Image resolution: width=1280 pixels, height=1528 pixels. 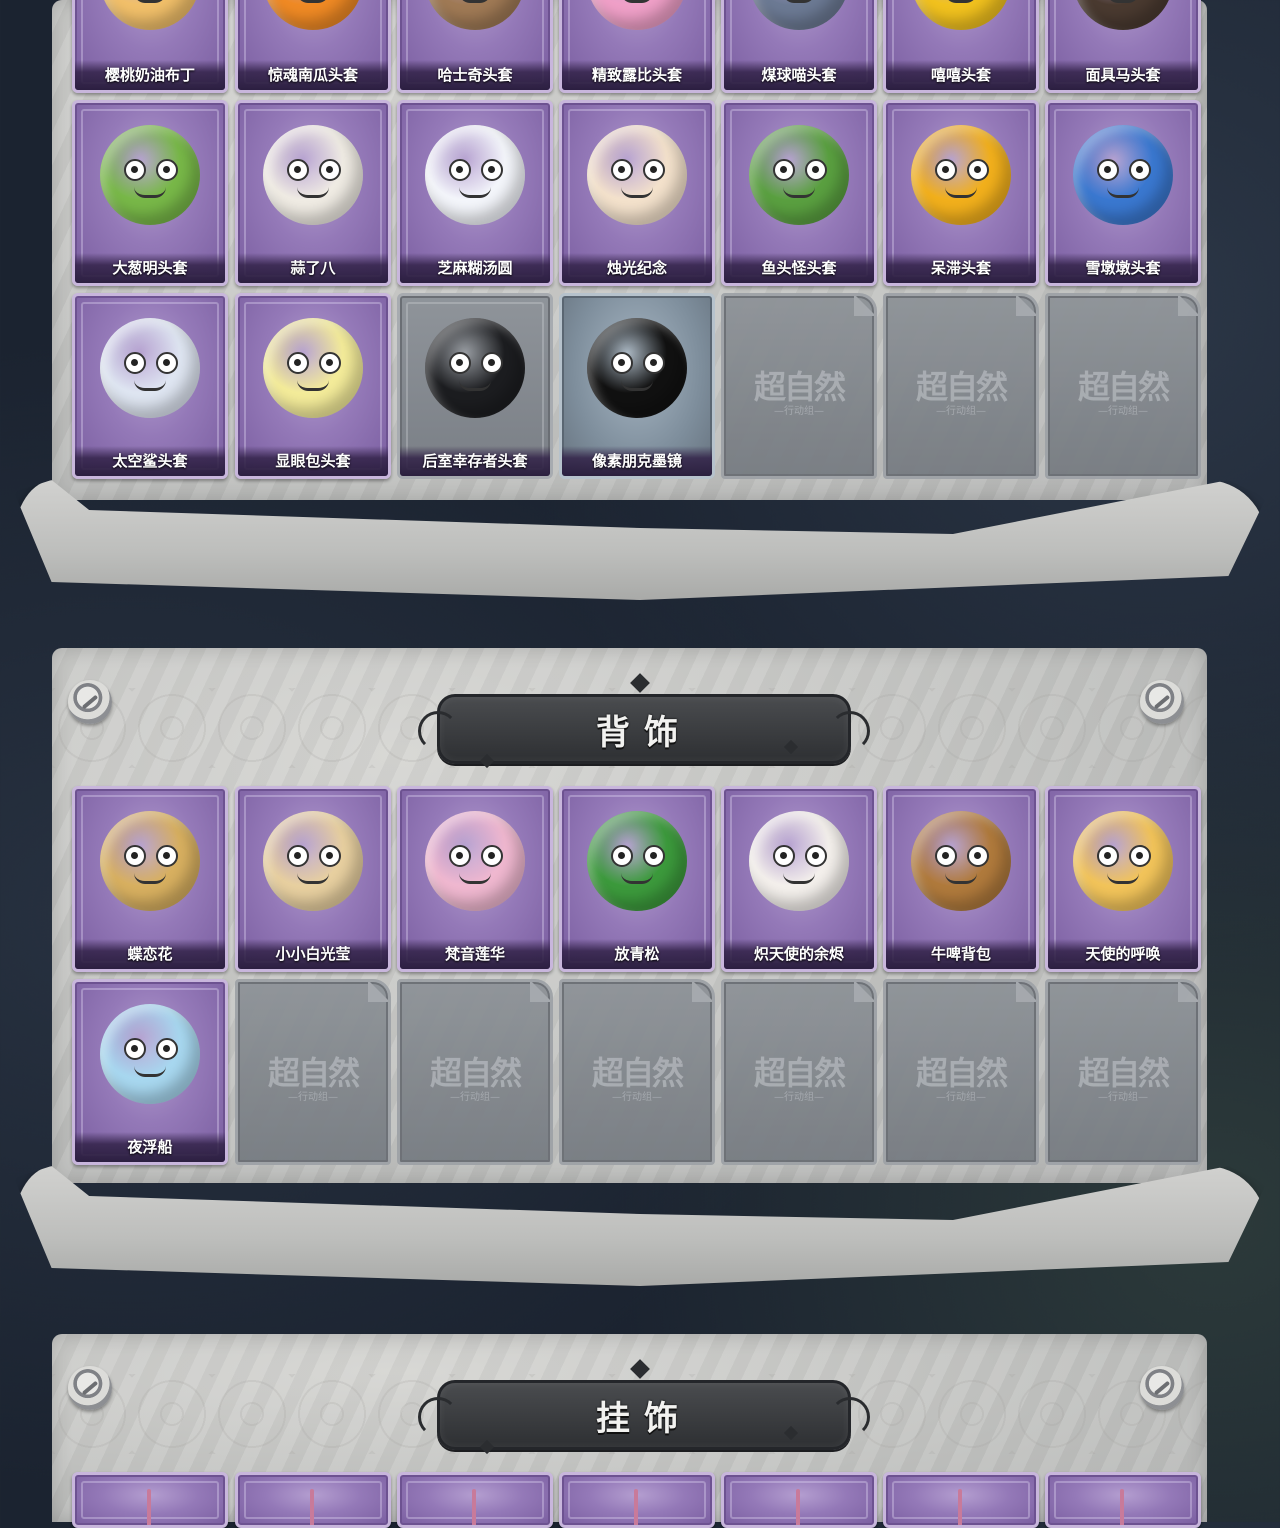 What do you see at coordinates (475, 75) in the screenshot?
I see `accessory-label: 哈士奇头套` at bounding box center [475, 75].